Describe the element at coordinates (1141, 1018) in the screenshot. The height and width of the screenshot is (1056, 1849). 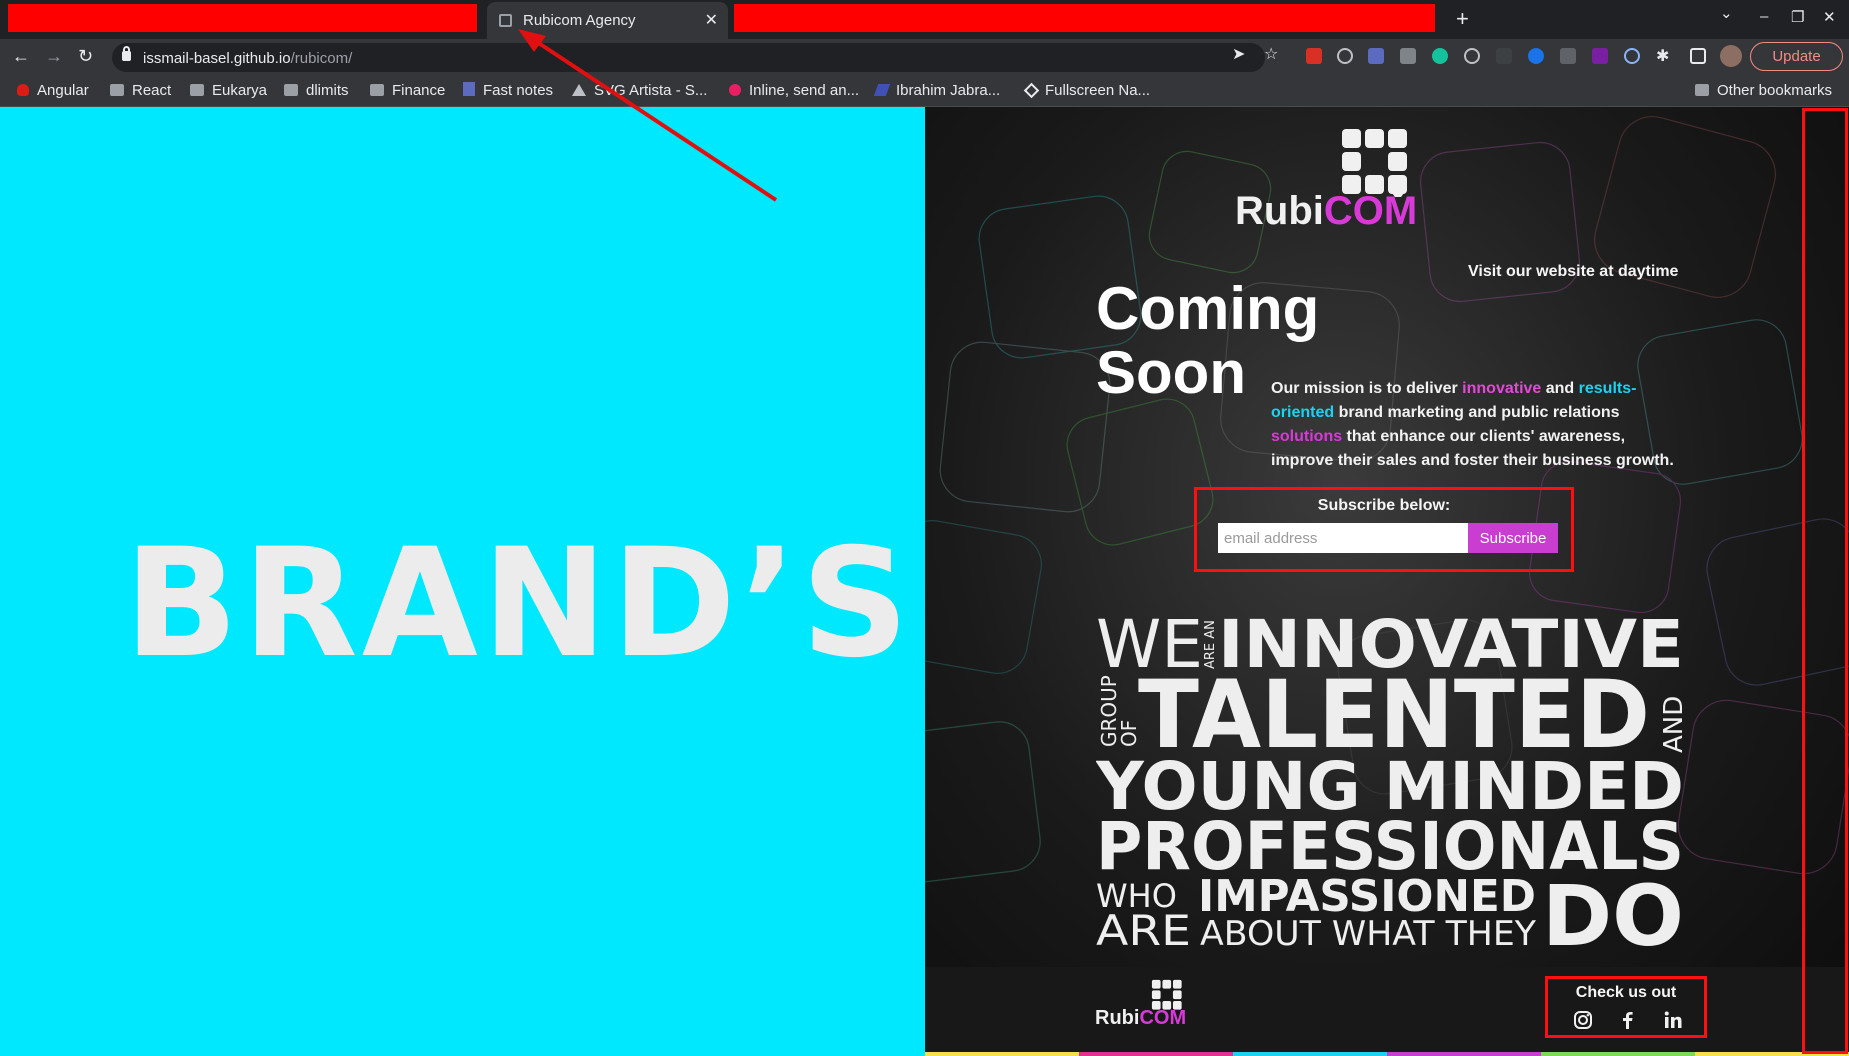
I see `footer-logo-wordmark: RubiCOM` at that location.